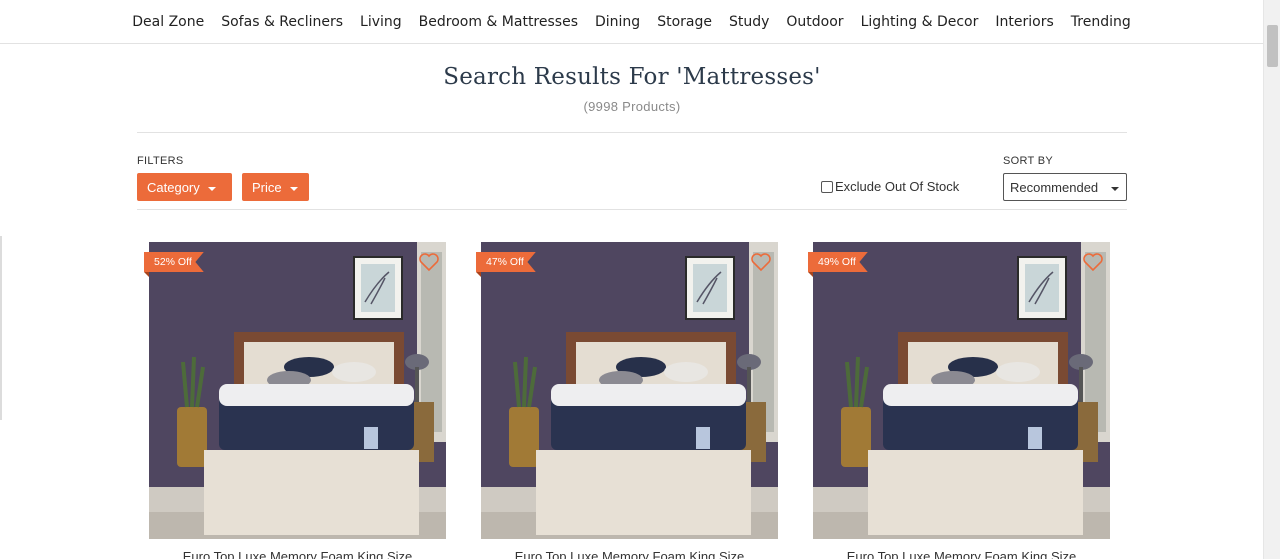 The height and width of the screenshot is (559, 1280). I want to click on discount-badge: 52% Off, so click(174, 262).